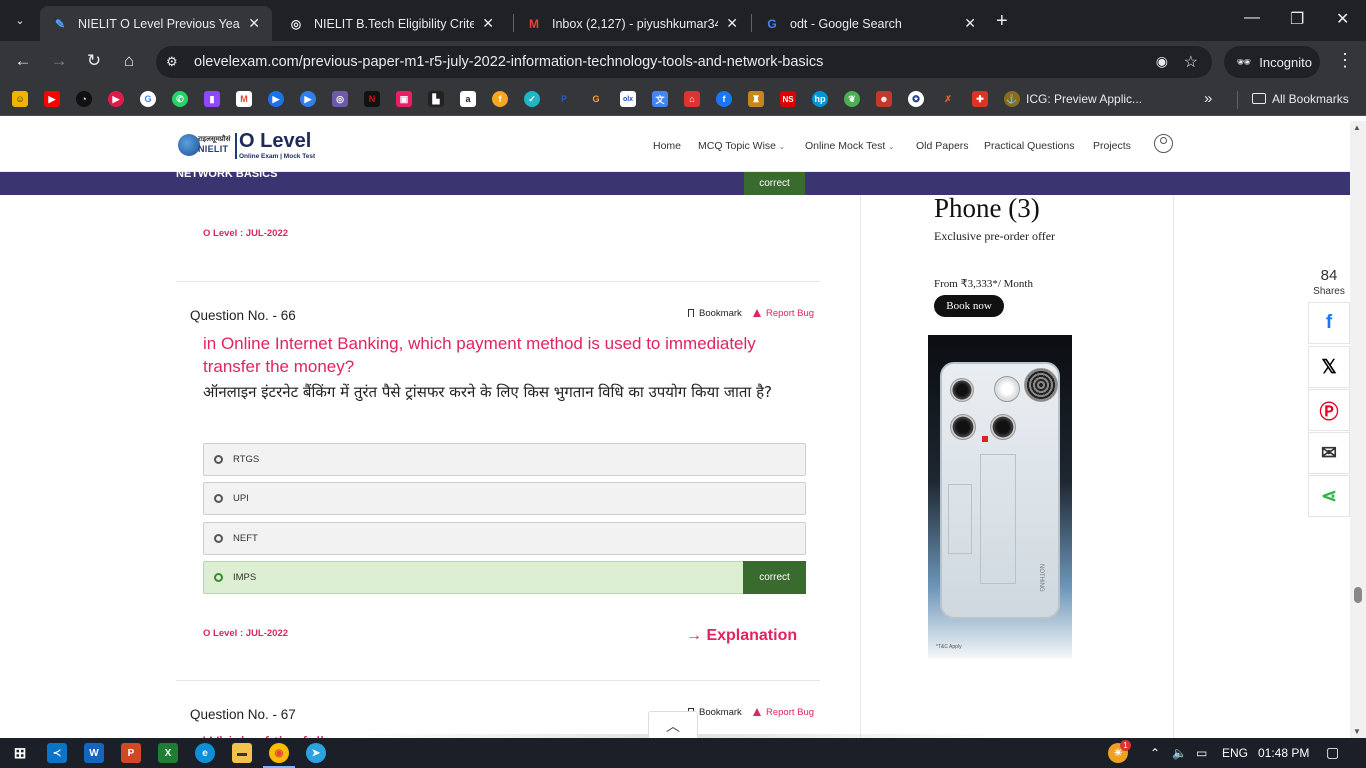 The height and width of the screenshot is (768, 1366). Describe the element at coordinates (20, 753) in the screenshot. I see `windows-start-icon: ⊞` at that location.